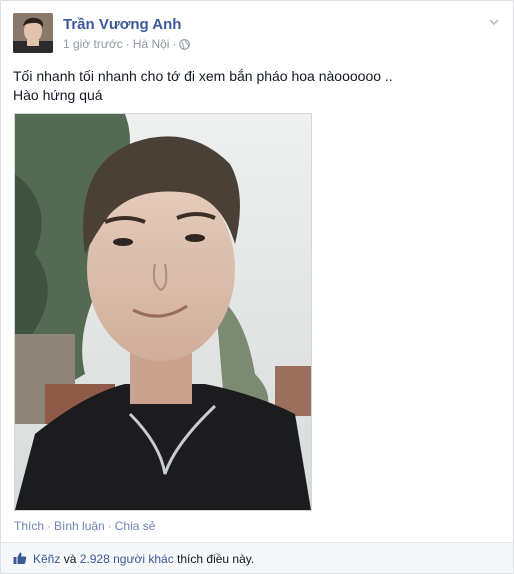  Describe the element at coordinates (257, 557) in the screenshot. I see `likes-summary: Kẽñz và 2.928 người khác thích điều này.` at that location.